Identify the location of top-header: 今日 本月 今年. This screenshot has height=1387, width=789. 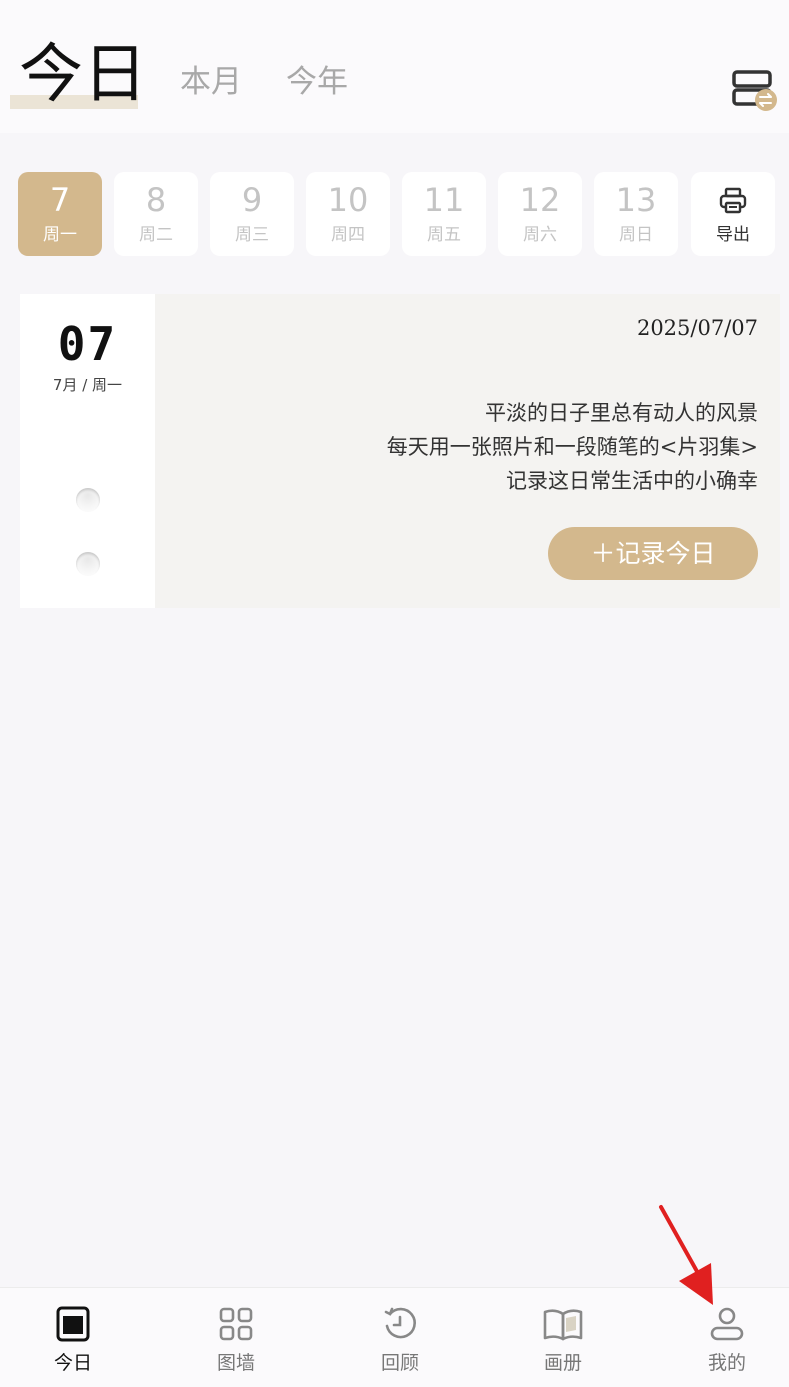
(394, 66).